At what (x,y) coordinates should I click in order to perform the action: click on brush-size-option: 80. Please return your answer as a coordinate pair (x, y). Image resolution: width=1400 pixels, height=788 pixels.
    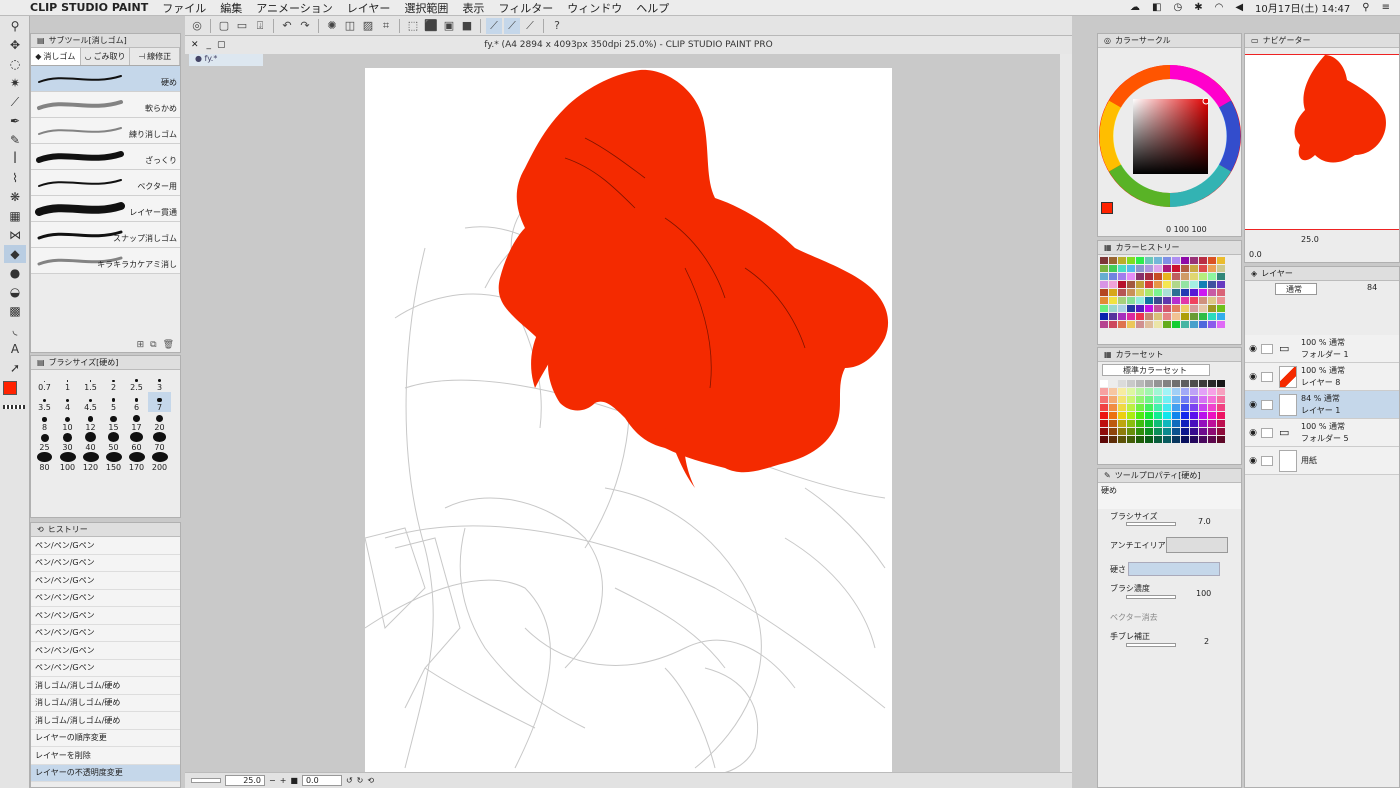
    Looking at the image, I should click on (44, 462).